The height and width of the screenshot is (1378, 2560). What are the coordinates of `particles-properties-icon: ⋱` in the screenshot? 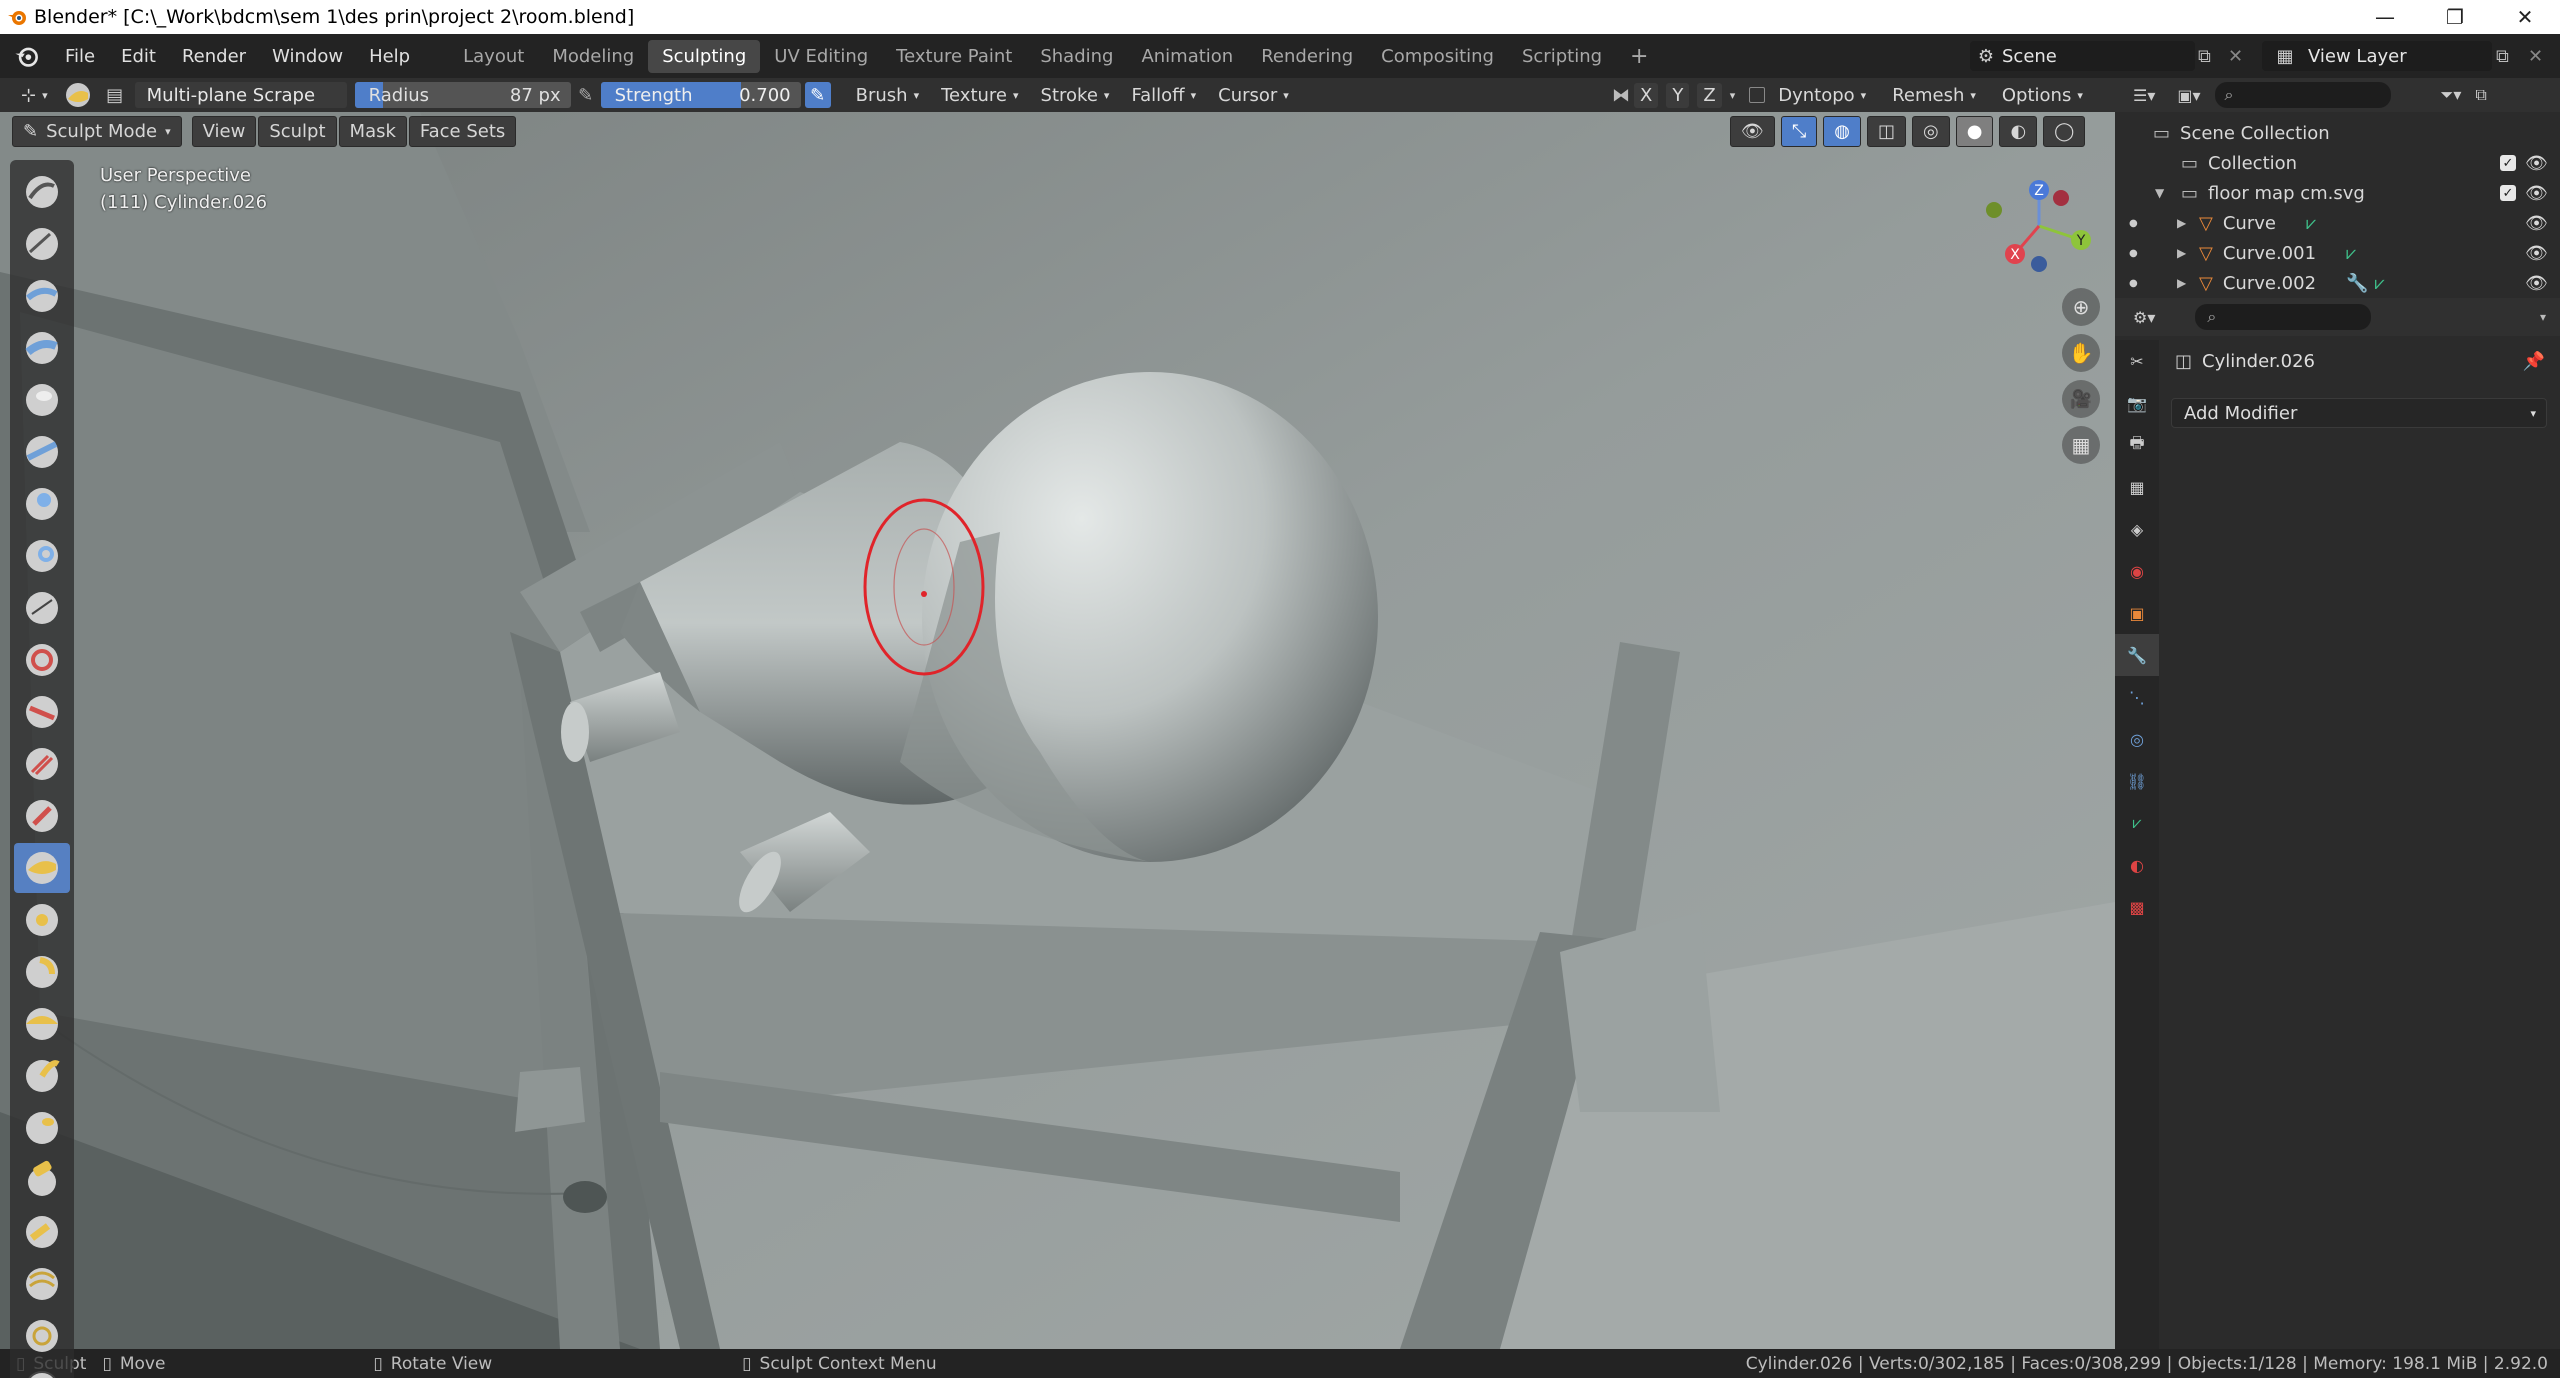 It's located at (2137, 697).